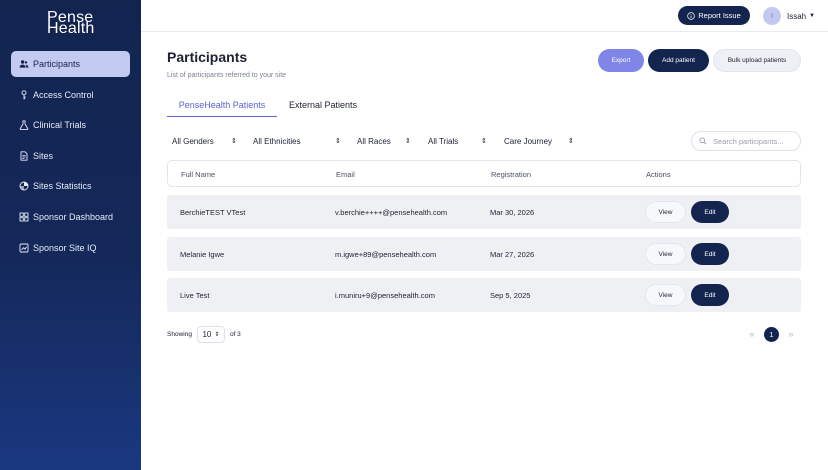  I want to click on pagination: « 1 », so click(771, 334).